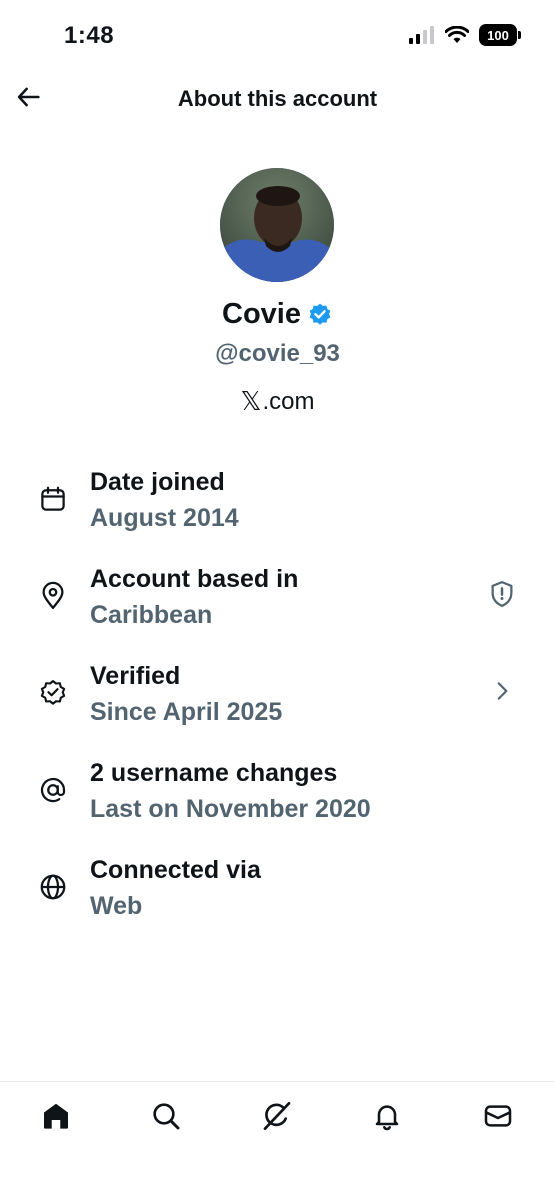 The image size is (555, 1200). I want to click on site-suffix: .com, so click(288, 401).